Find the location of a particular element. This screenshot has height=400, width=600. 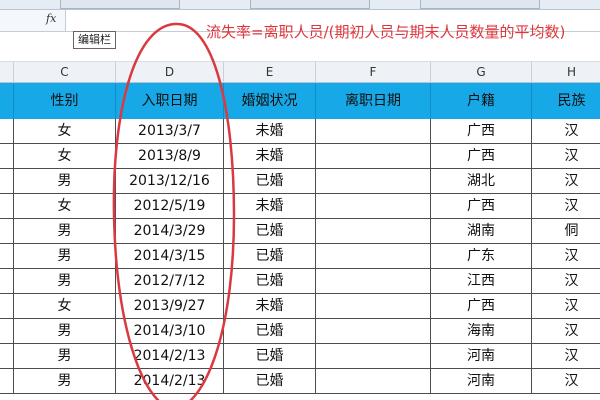

cell-hire-date: 2012/5/19 is located at coordinates (170, 206).